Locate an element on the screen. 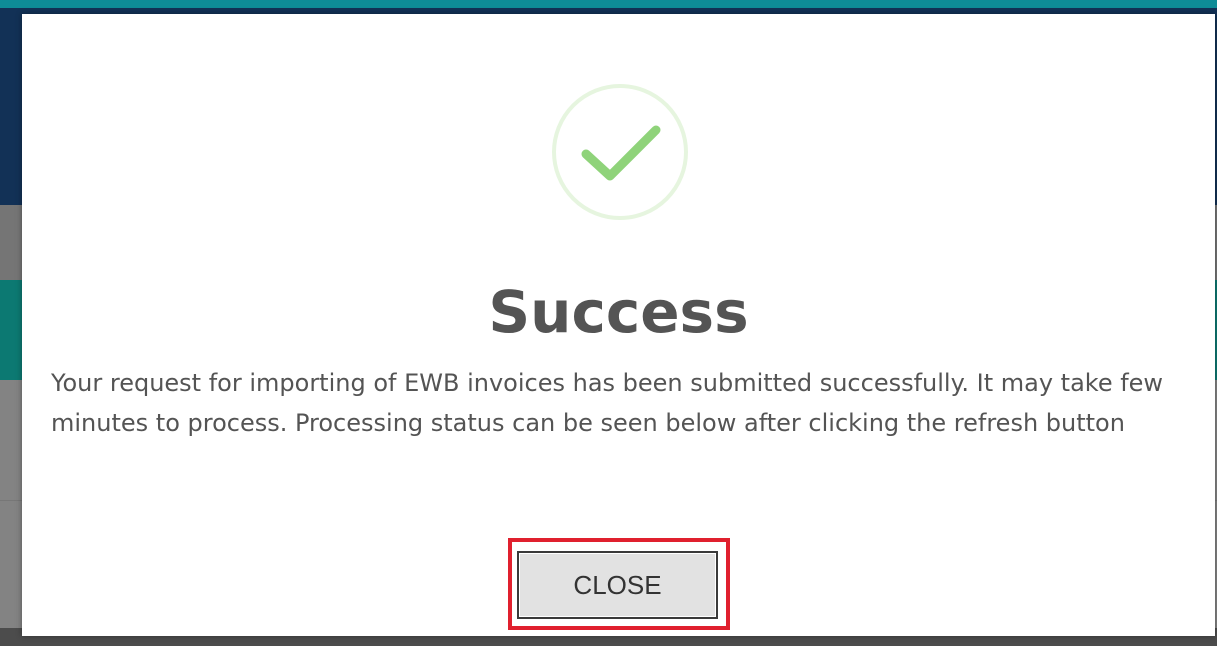  checkmark-icon is located at coordinates (620, 152).